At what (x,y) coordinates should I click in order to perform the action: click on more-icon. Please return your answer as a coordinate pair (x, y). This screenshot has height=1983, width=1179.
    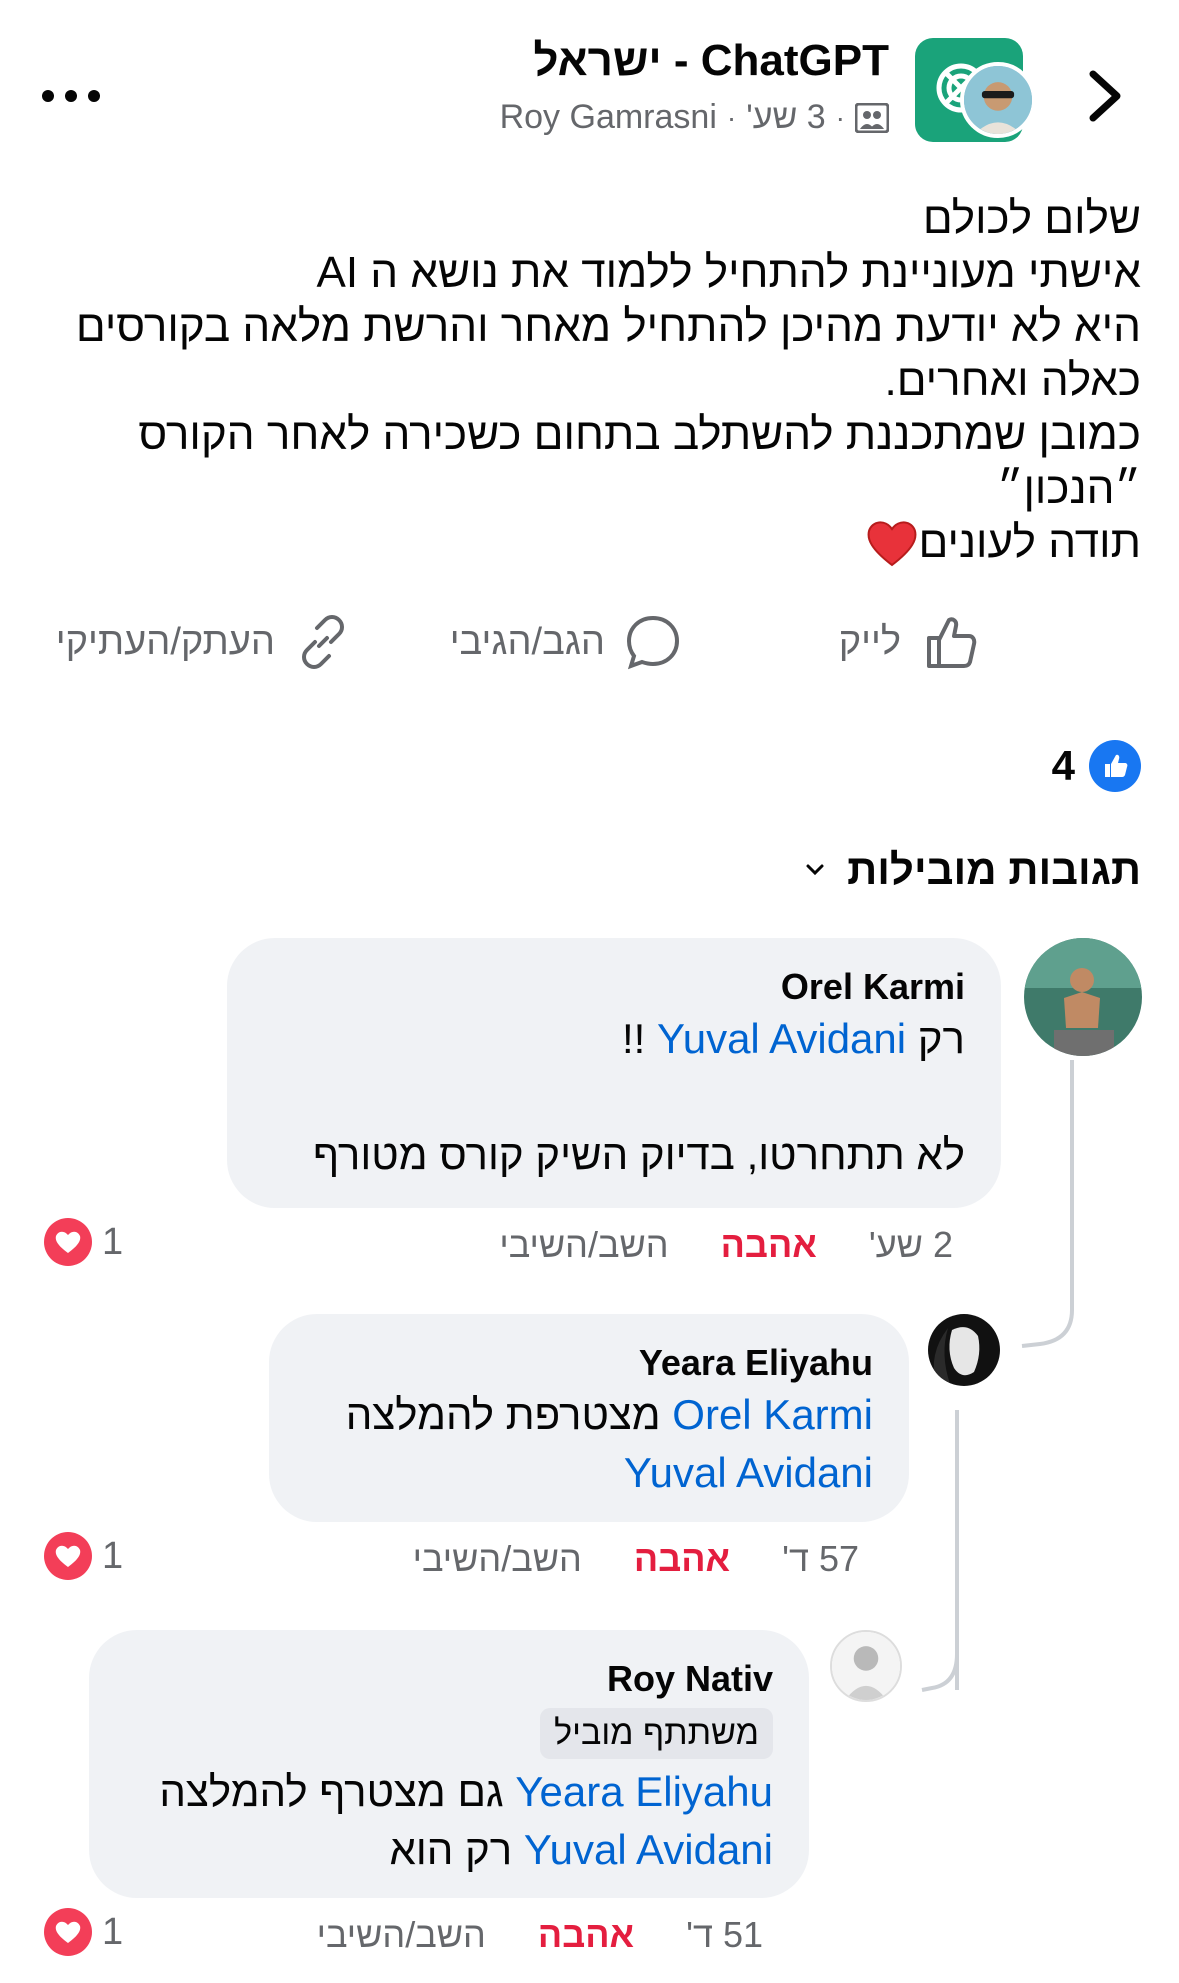
    Looking at the image, I should click on (71, 96).